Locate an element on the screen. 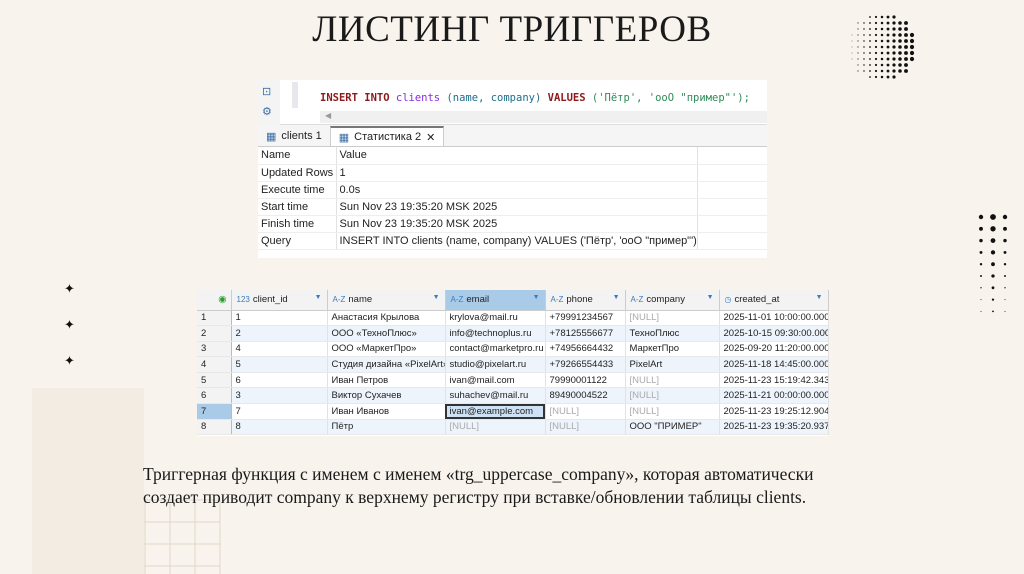 Image resolution: width=1024 pixels, height=574 pixels. horizontal-scrollbar: ◀ is located at coordinates (543, 117).